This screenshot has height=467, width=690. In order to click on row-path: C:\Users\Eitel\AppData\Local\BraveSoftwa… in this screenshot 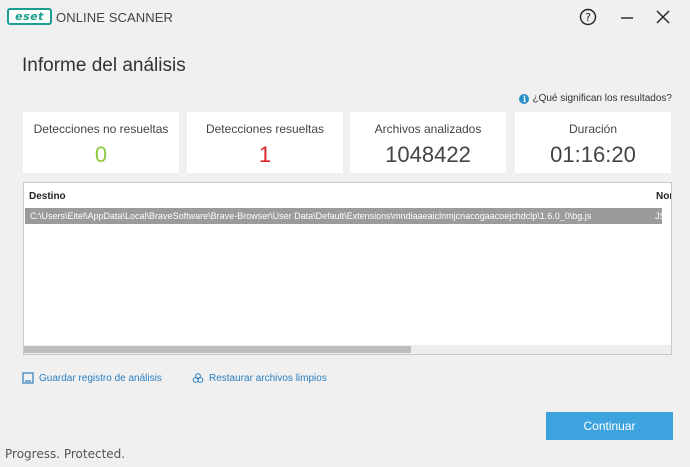, I will do `click(311, 216)`.